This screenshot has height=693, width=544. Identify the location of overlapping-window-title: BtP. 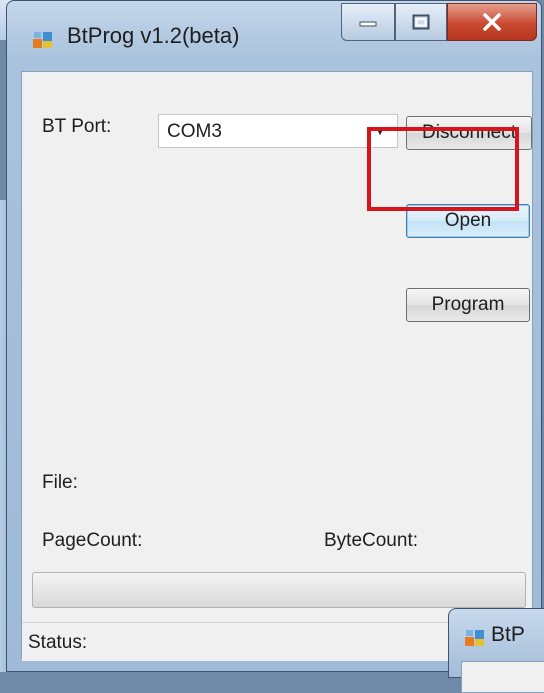
(508, 634).